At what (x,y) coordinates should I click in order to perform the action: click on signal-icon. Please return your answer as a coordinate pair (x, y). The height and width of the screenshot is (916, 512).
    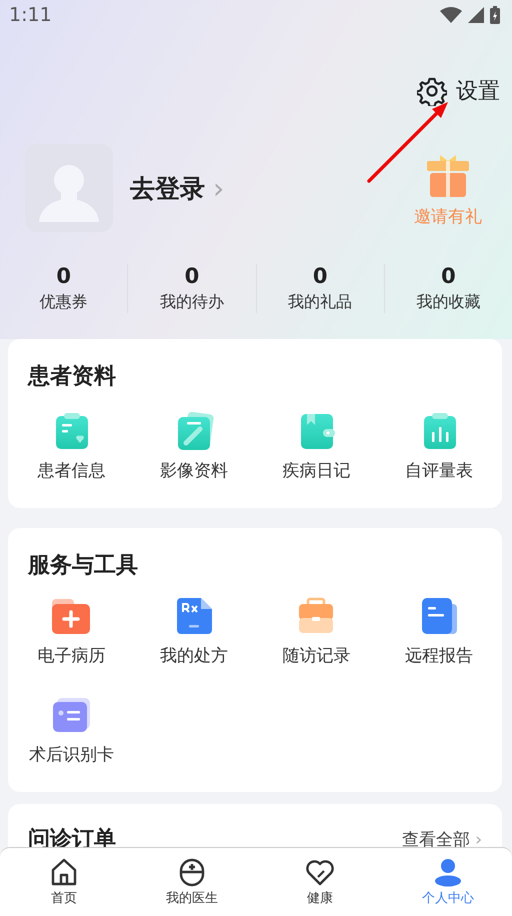
    Looking at the image, I should click on (476, 15).